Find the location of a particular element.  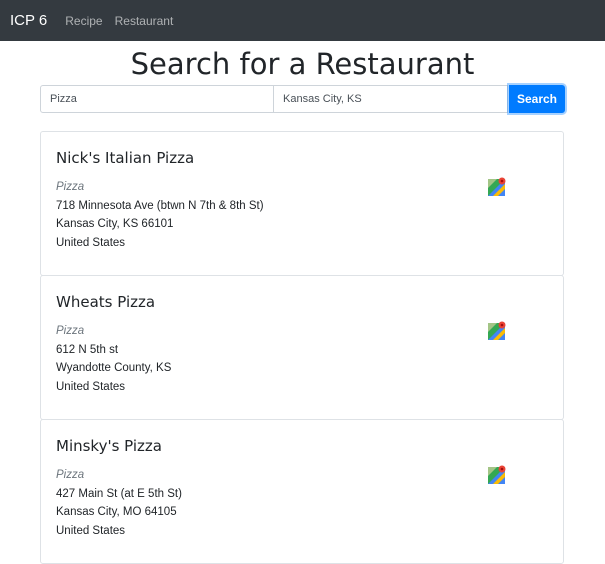

address-line: 427 Main St (at E 5th St) is located at coordinates (119, 493).